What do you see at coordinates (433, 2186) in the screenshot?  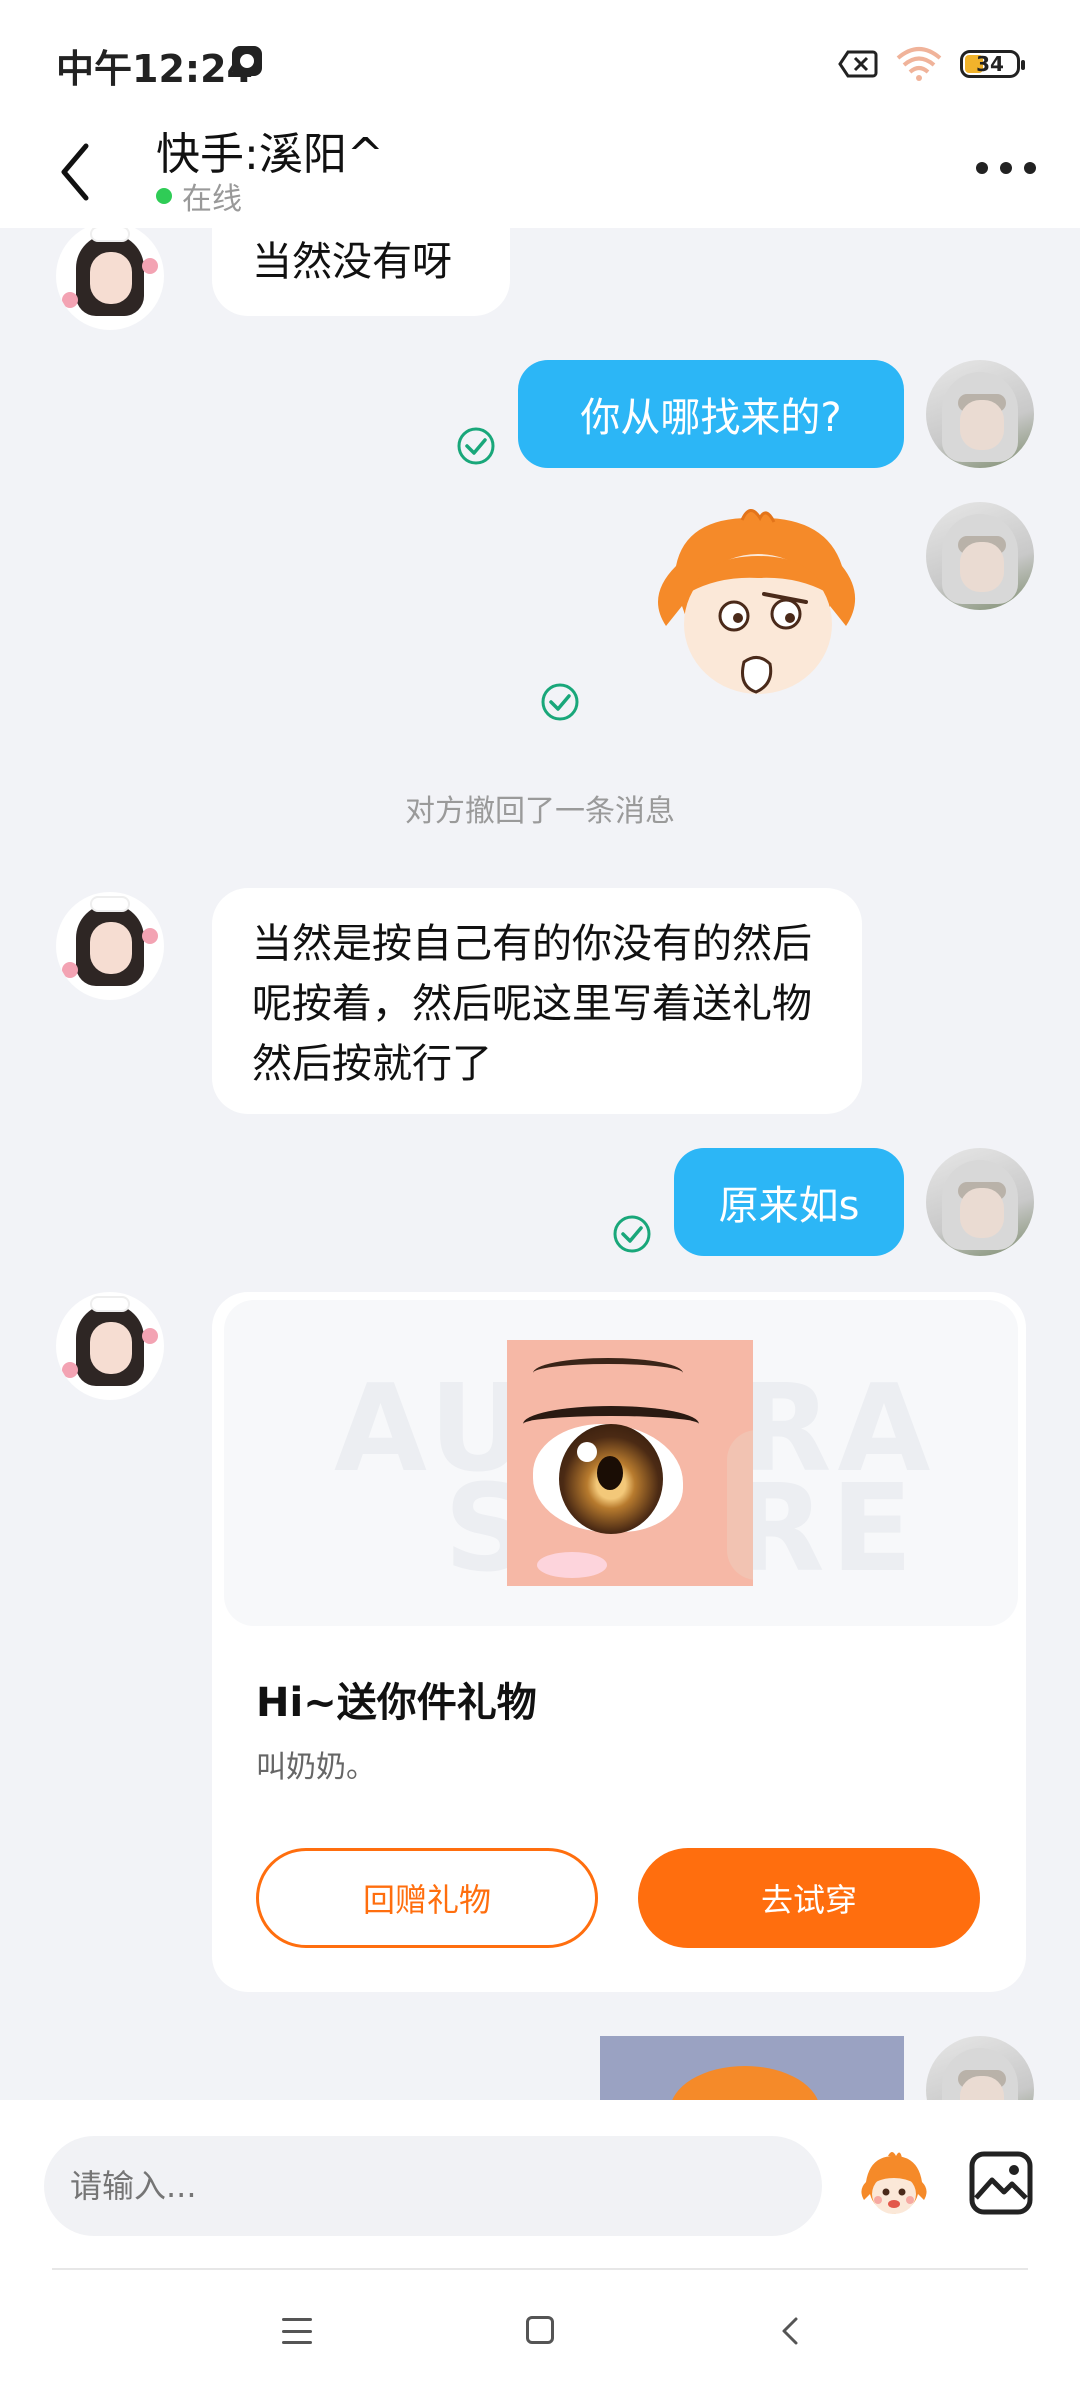 I see `message-input` at bounding box center [433, 2186].